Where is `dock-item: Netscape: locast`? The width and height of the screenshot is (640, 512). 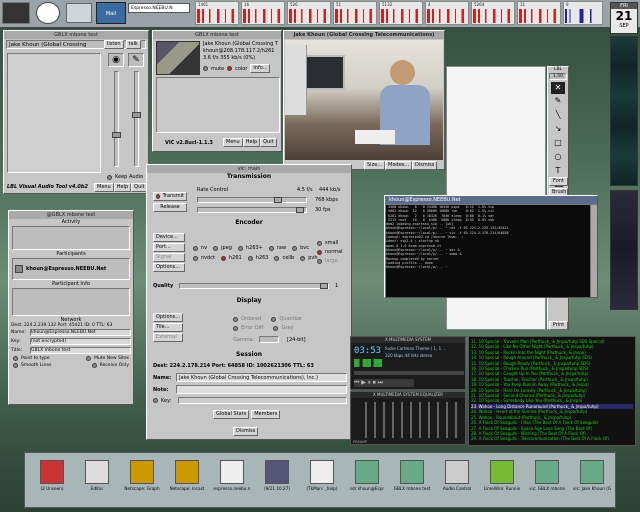 dock-item: Netscape: locast is located at coordinates (187, 480).